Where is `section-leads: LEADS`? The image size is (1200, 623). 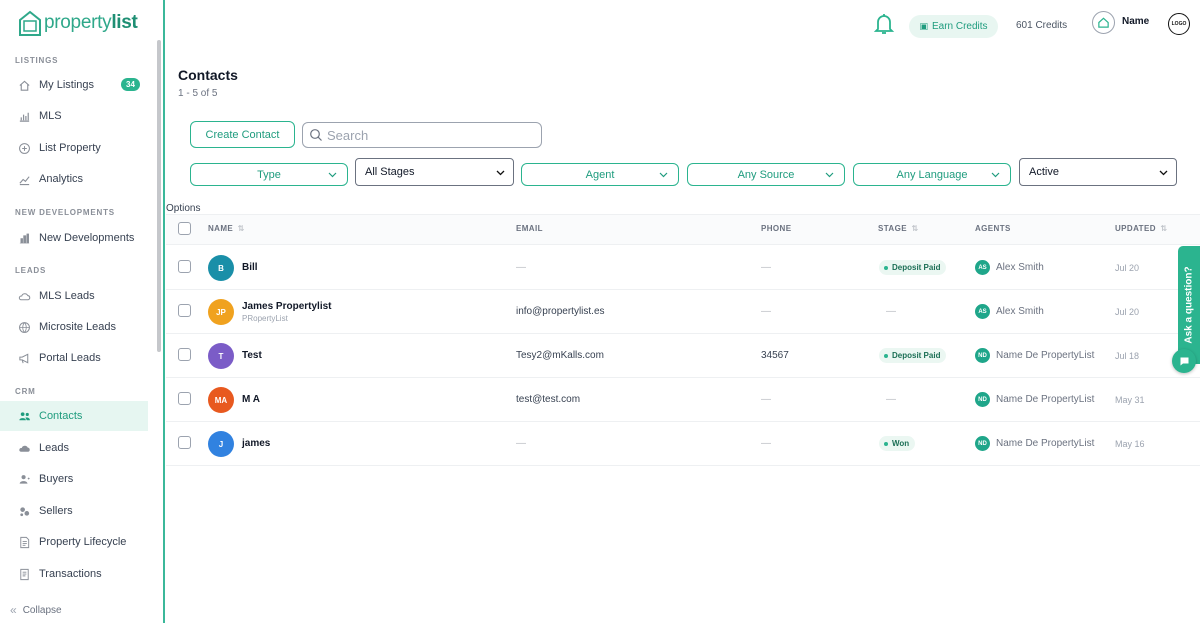 section-leads: LEADS is located at coordinates (31, 270).